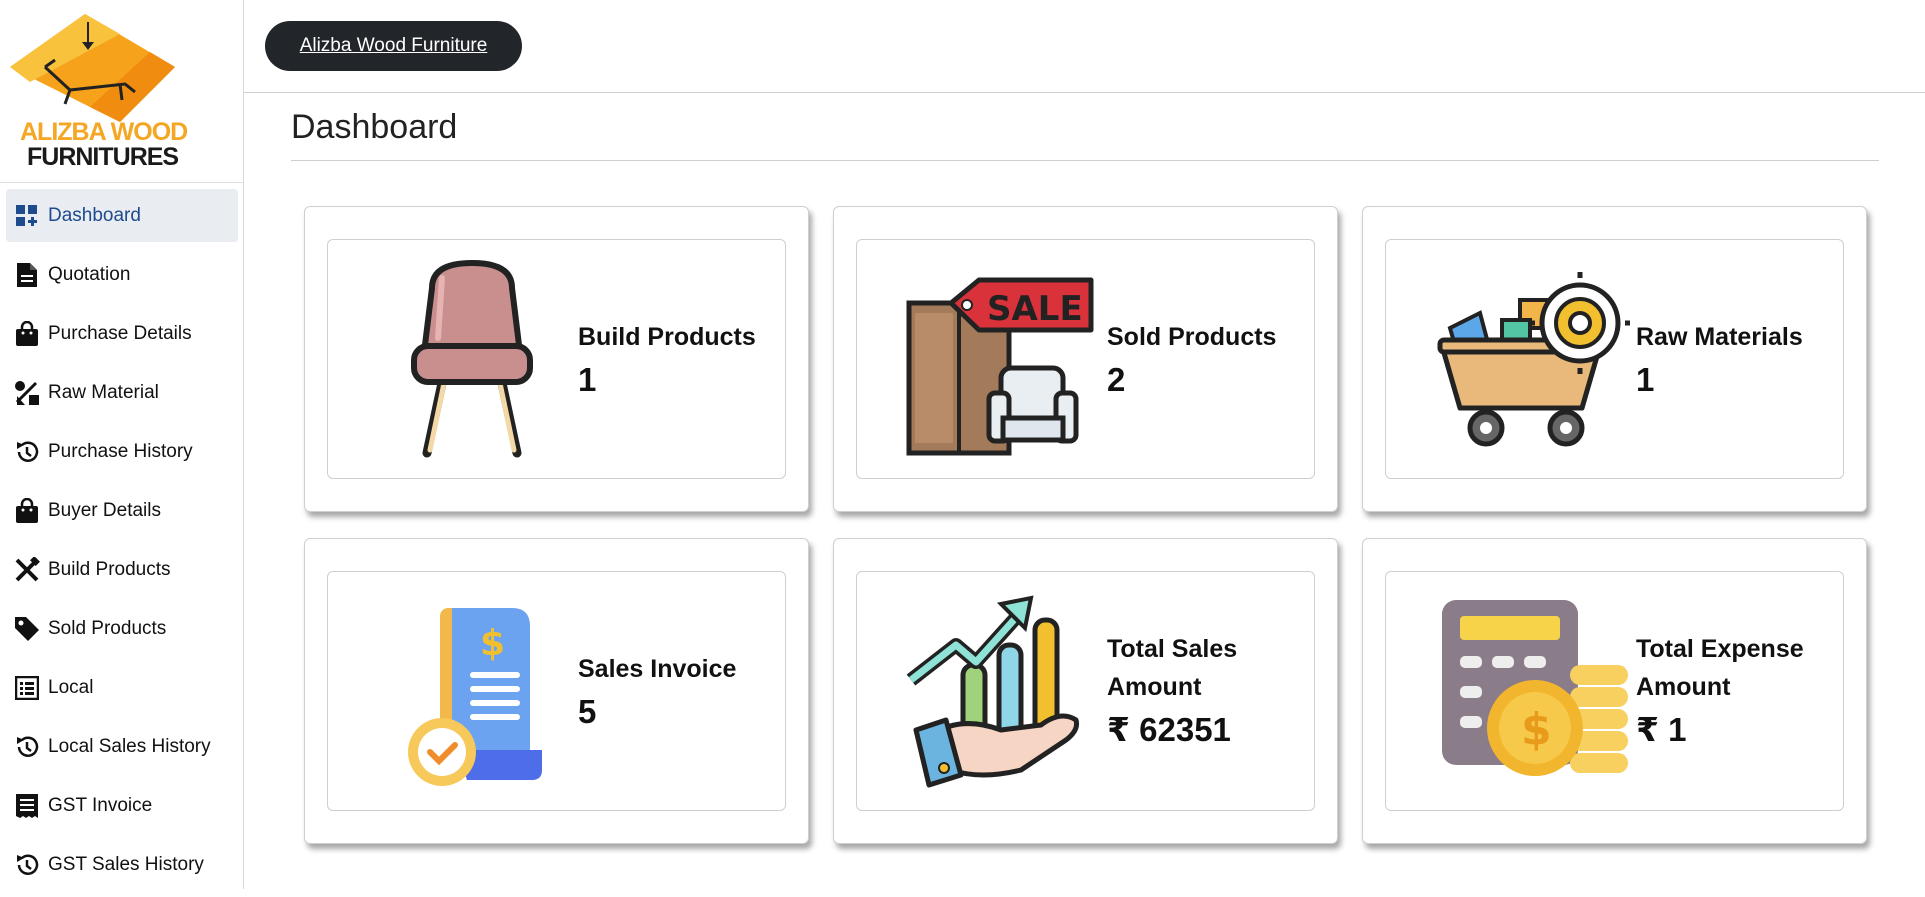  I want to click on stat-card-total-sales: Total Sales Amount ₹ 62351, so click(1085, 691).